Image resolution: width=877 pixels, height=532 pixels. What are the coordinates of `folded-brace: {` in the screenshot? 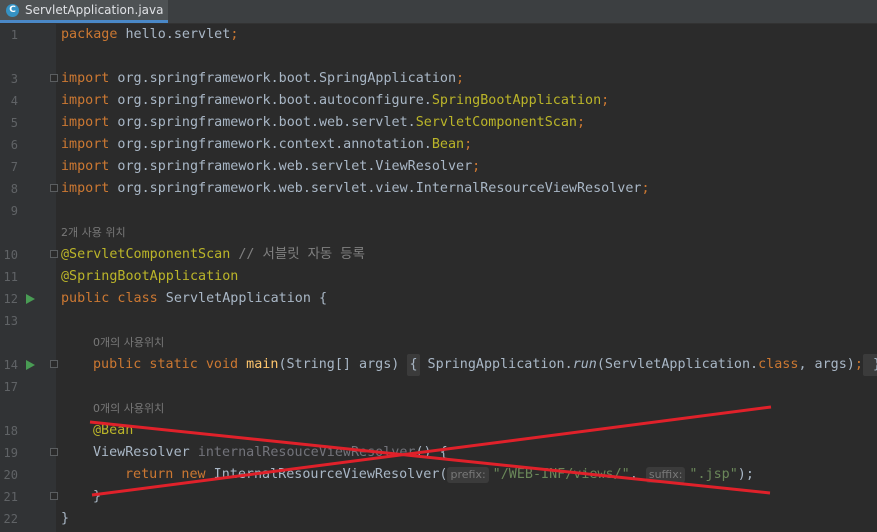 It's located at (413, 365).